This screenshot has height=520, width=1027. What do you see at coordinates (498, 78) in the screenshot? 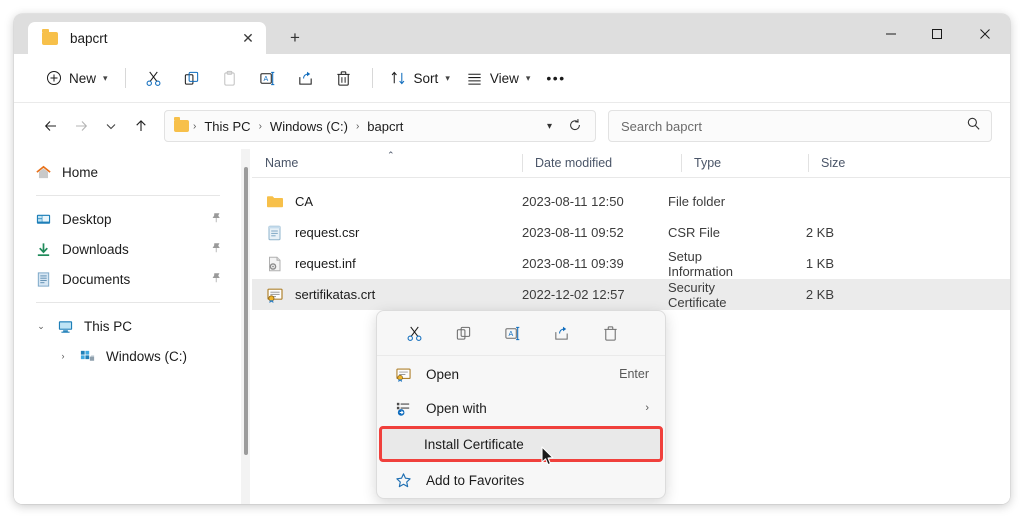
I see `view-button: View ▾` at bounding box center [498, 78].